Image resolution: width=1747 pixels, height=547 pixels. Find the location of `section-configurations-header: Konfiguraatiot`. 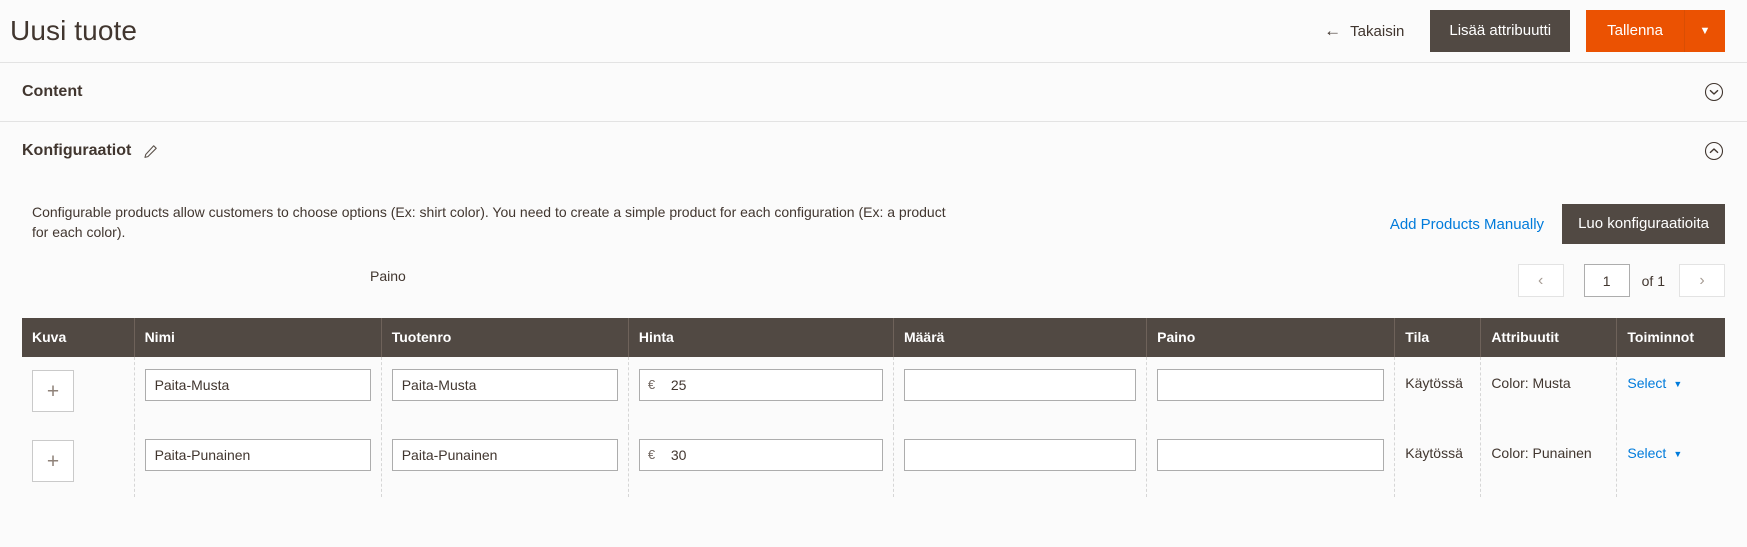

section-configurations-header: Konfiguraatiot is located at coordinates (873, 151).